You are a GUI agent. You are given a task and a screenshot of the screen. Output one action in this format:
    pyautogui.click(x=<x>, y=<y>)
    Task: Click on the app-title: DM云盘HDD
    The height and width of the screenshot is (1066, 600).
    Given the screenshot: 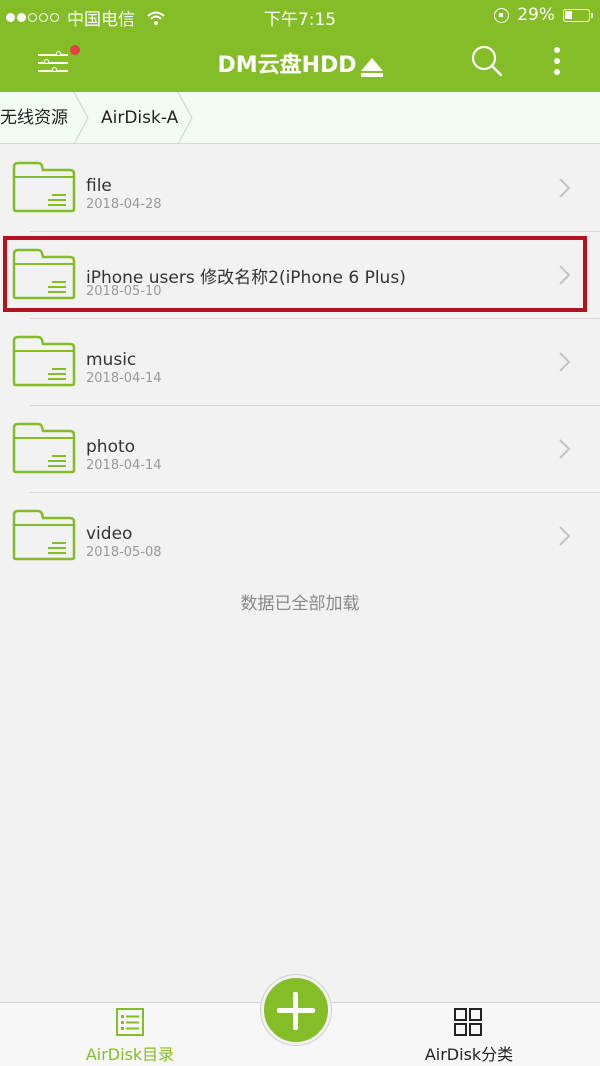 What is the action you would take?
    pyautogui.click(x=300, y=63)
    